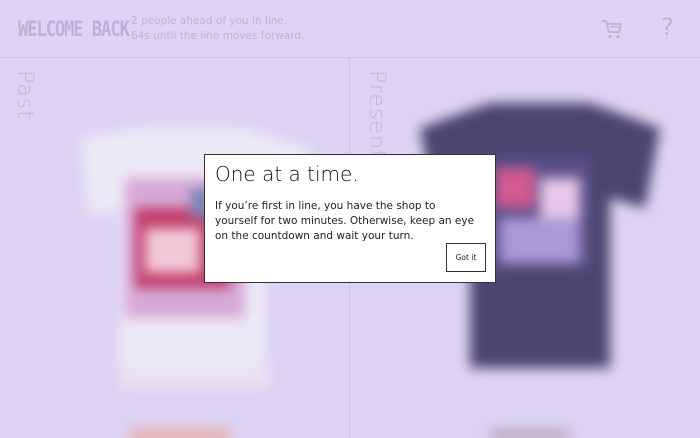 This screenshot has width=700, height=438. Describe the element at coordinates (24, 95) in the screenshot. I see `past-label: Past` at that location.